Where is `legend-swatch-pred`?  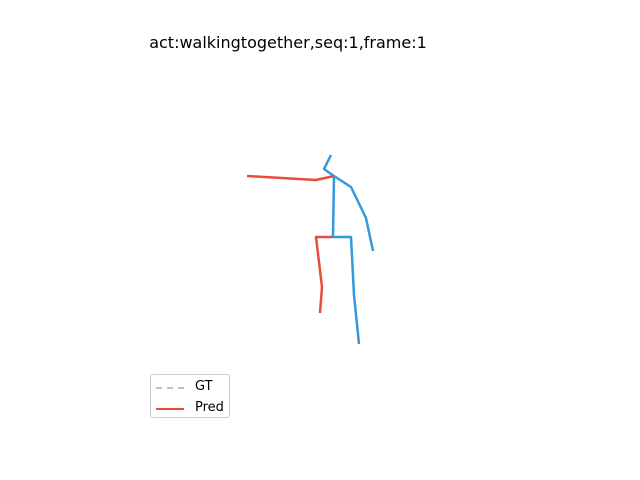
legend-swatch-pred is located at coordinates (170, 409).